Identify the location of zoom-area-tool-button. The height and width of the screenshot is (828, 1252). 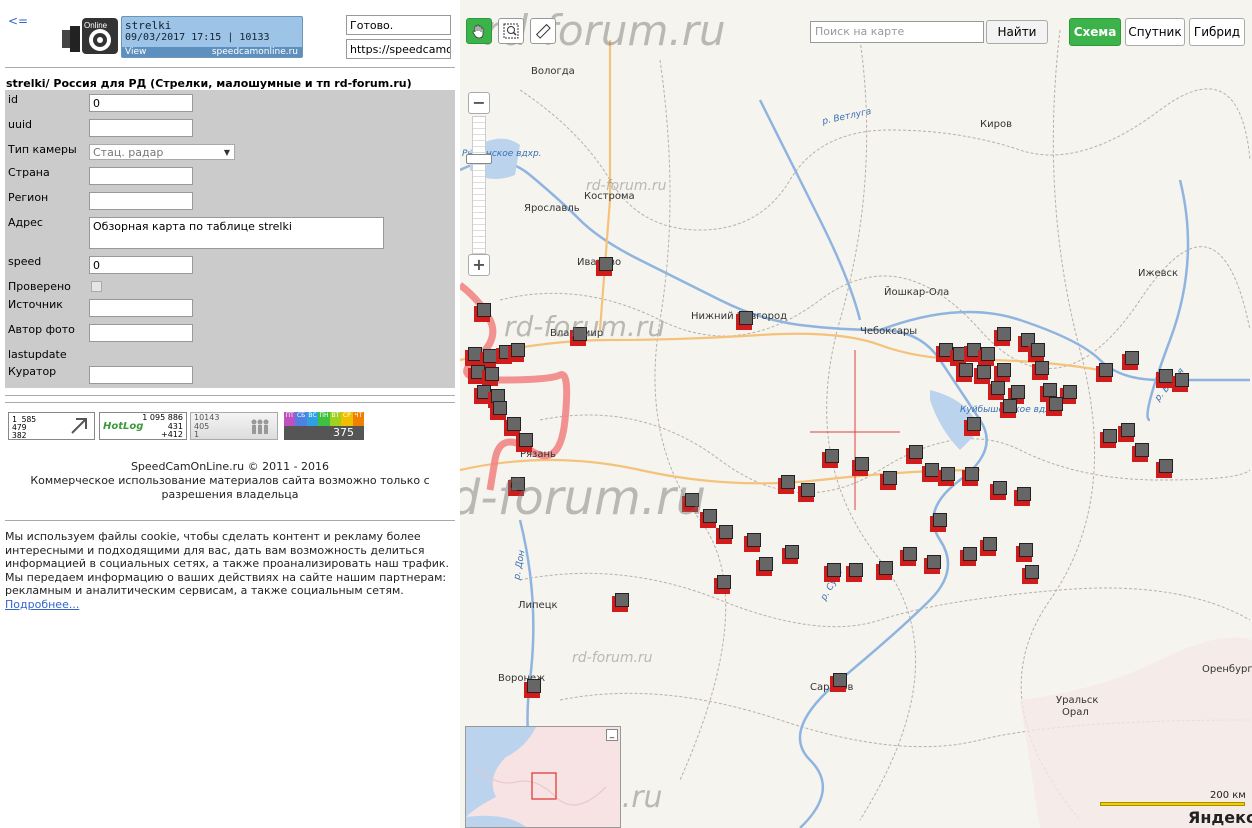
(511, 31).